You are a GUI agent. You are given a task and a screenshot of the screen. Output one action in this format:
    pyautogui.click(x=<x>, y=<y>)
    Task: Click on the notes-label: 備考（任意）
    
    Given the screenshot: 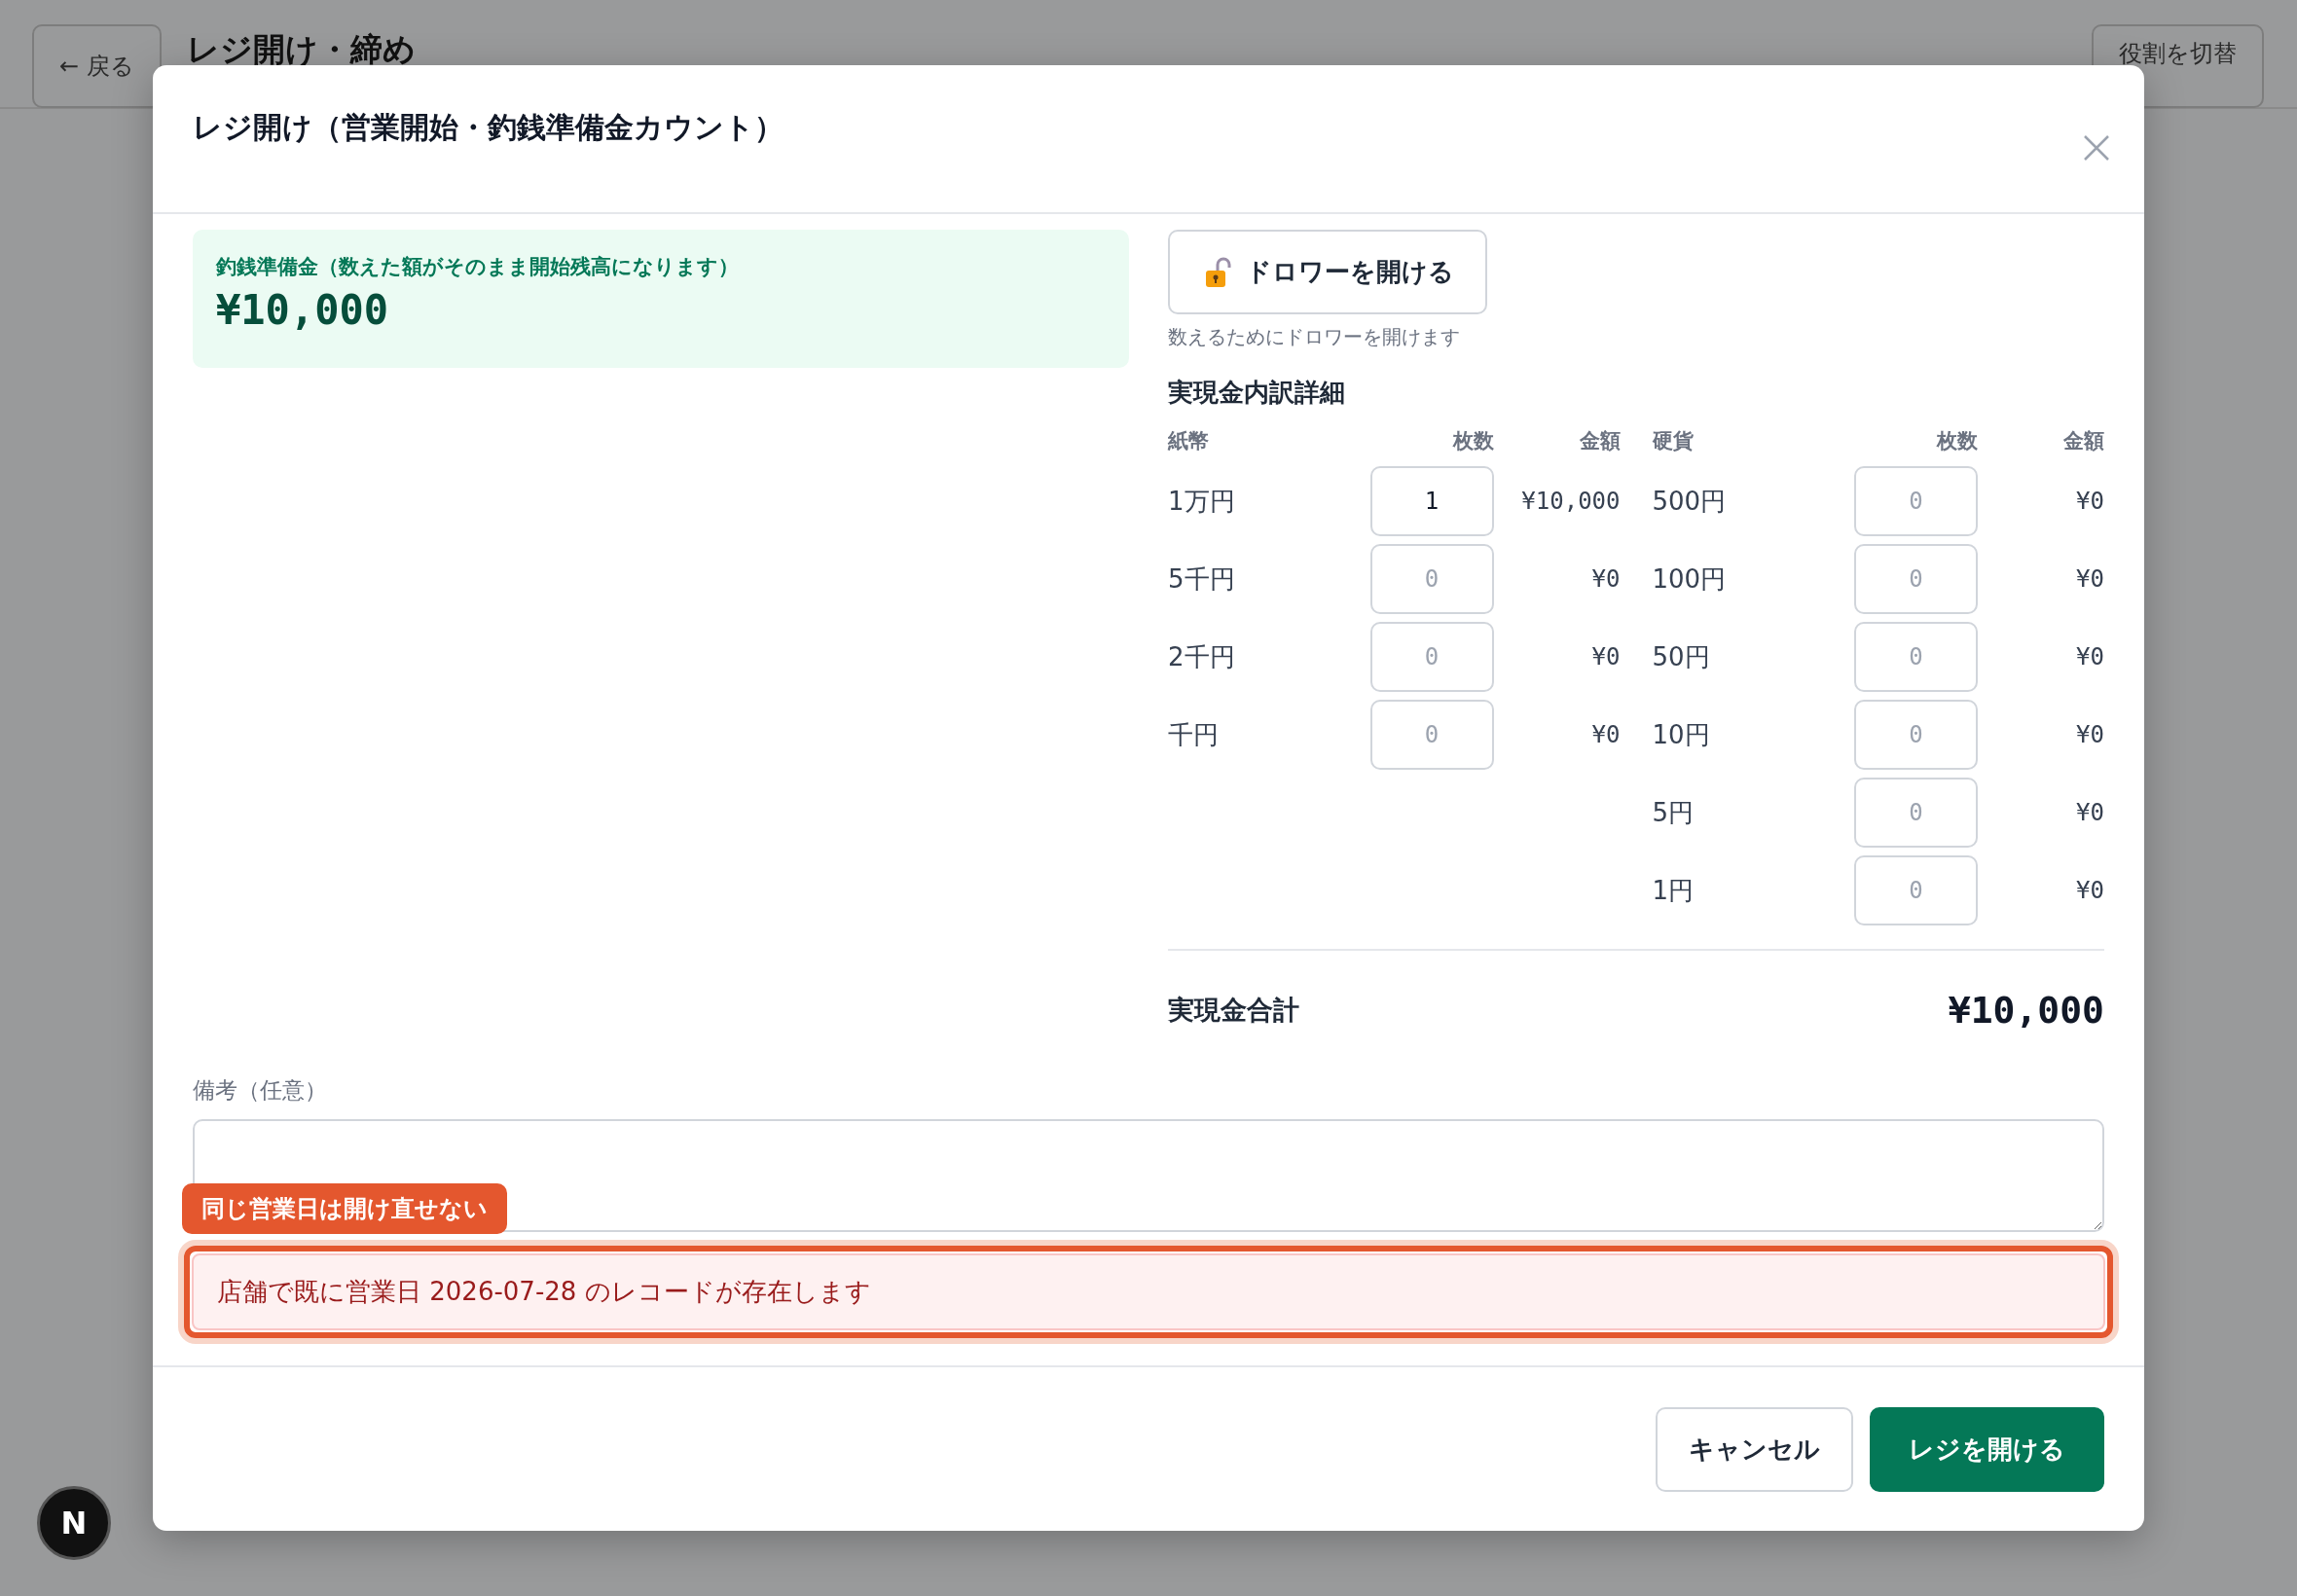 What is the action you would take?
    pyautogui.click(x=260, y=1090)
    